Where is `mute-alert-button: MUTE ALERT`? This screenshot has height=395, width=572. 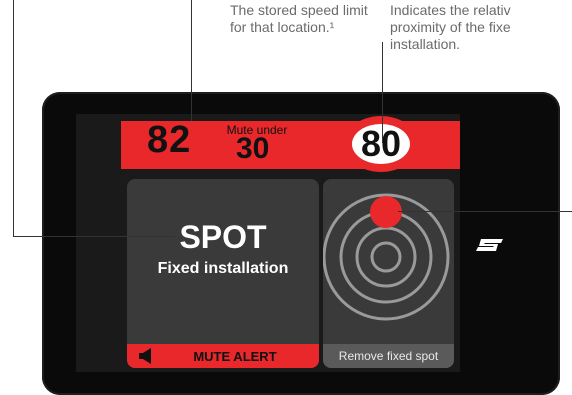
mute-alert-button: MUTE ALERT is located at coordinates (223, 356).